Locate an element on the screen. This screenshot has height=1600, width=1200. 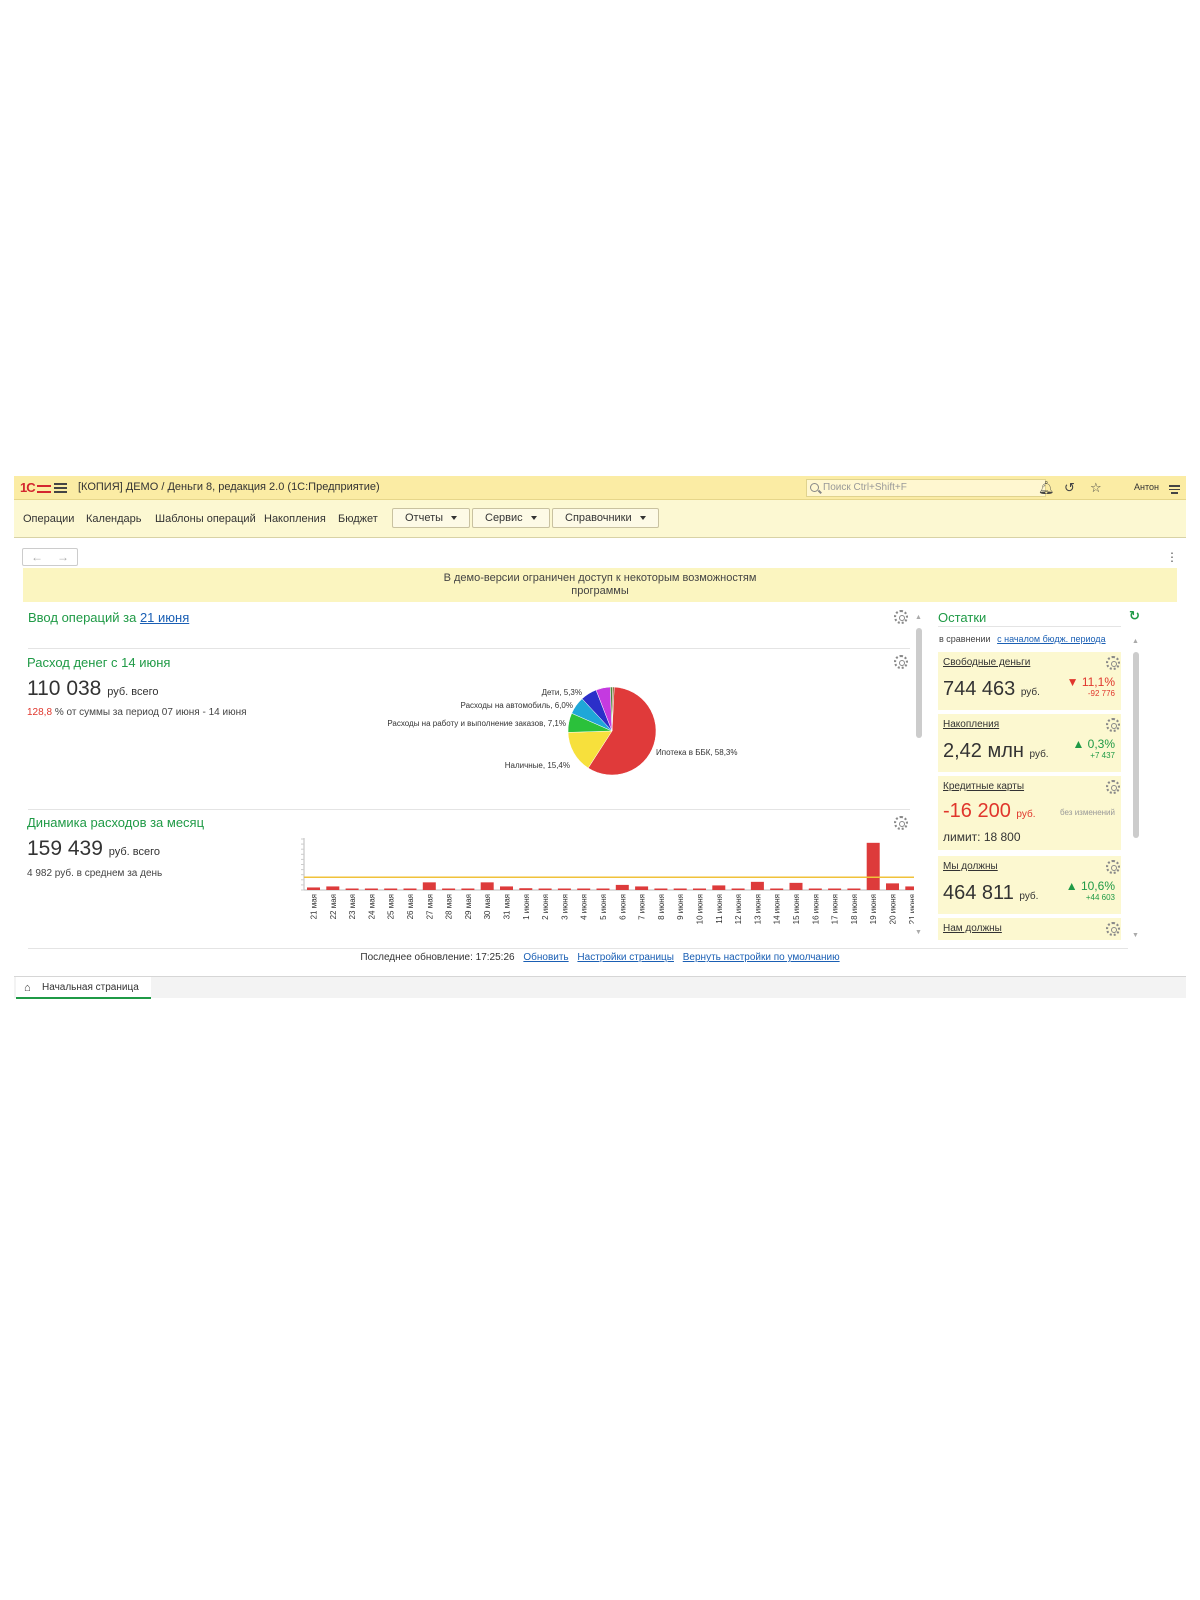
nav-budget: Бюджет is located at coordinates (358, 519).